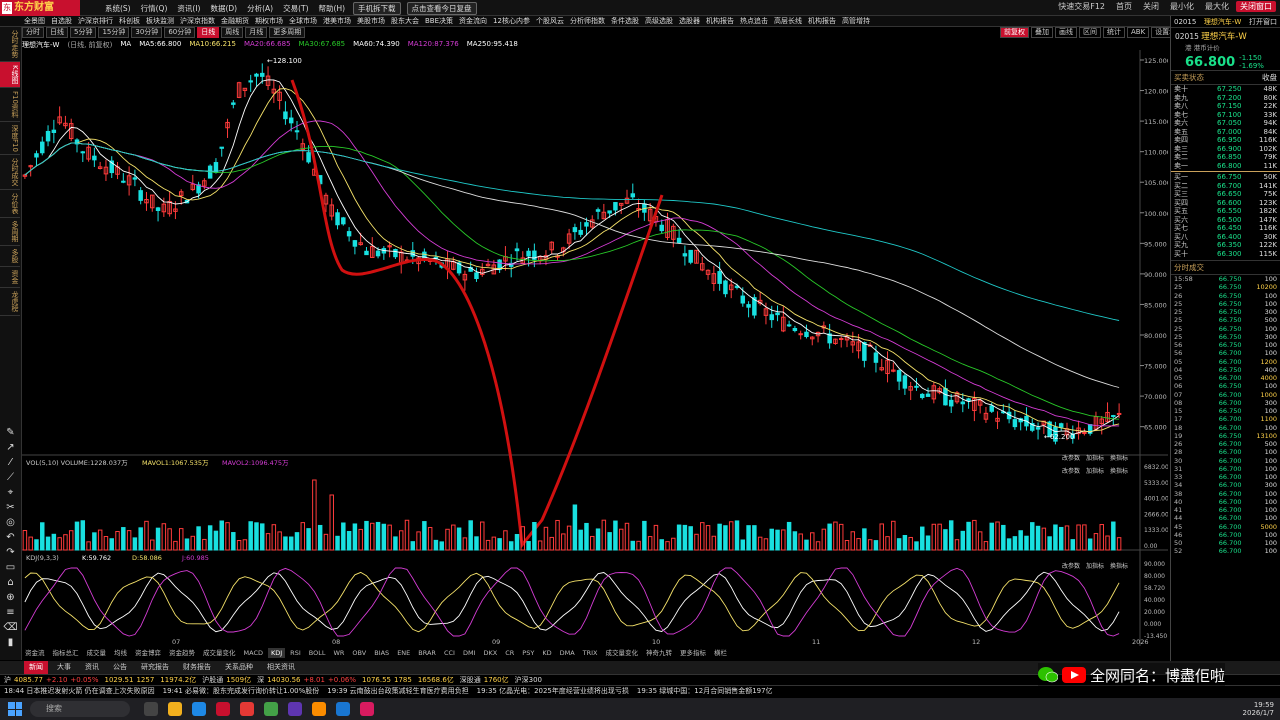 The height and width of the screenshot is (720, 1280). What do you see at coordinates (223, 709) in the screenshot?
I see `eastmoney-icon` at bounding box center [223, 709].